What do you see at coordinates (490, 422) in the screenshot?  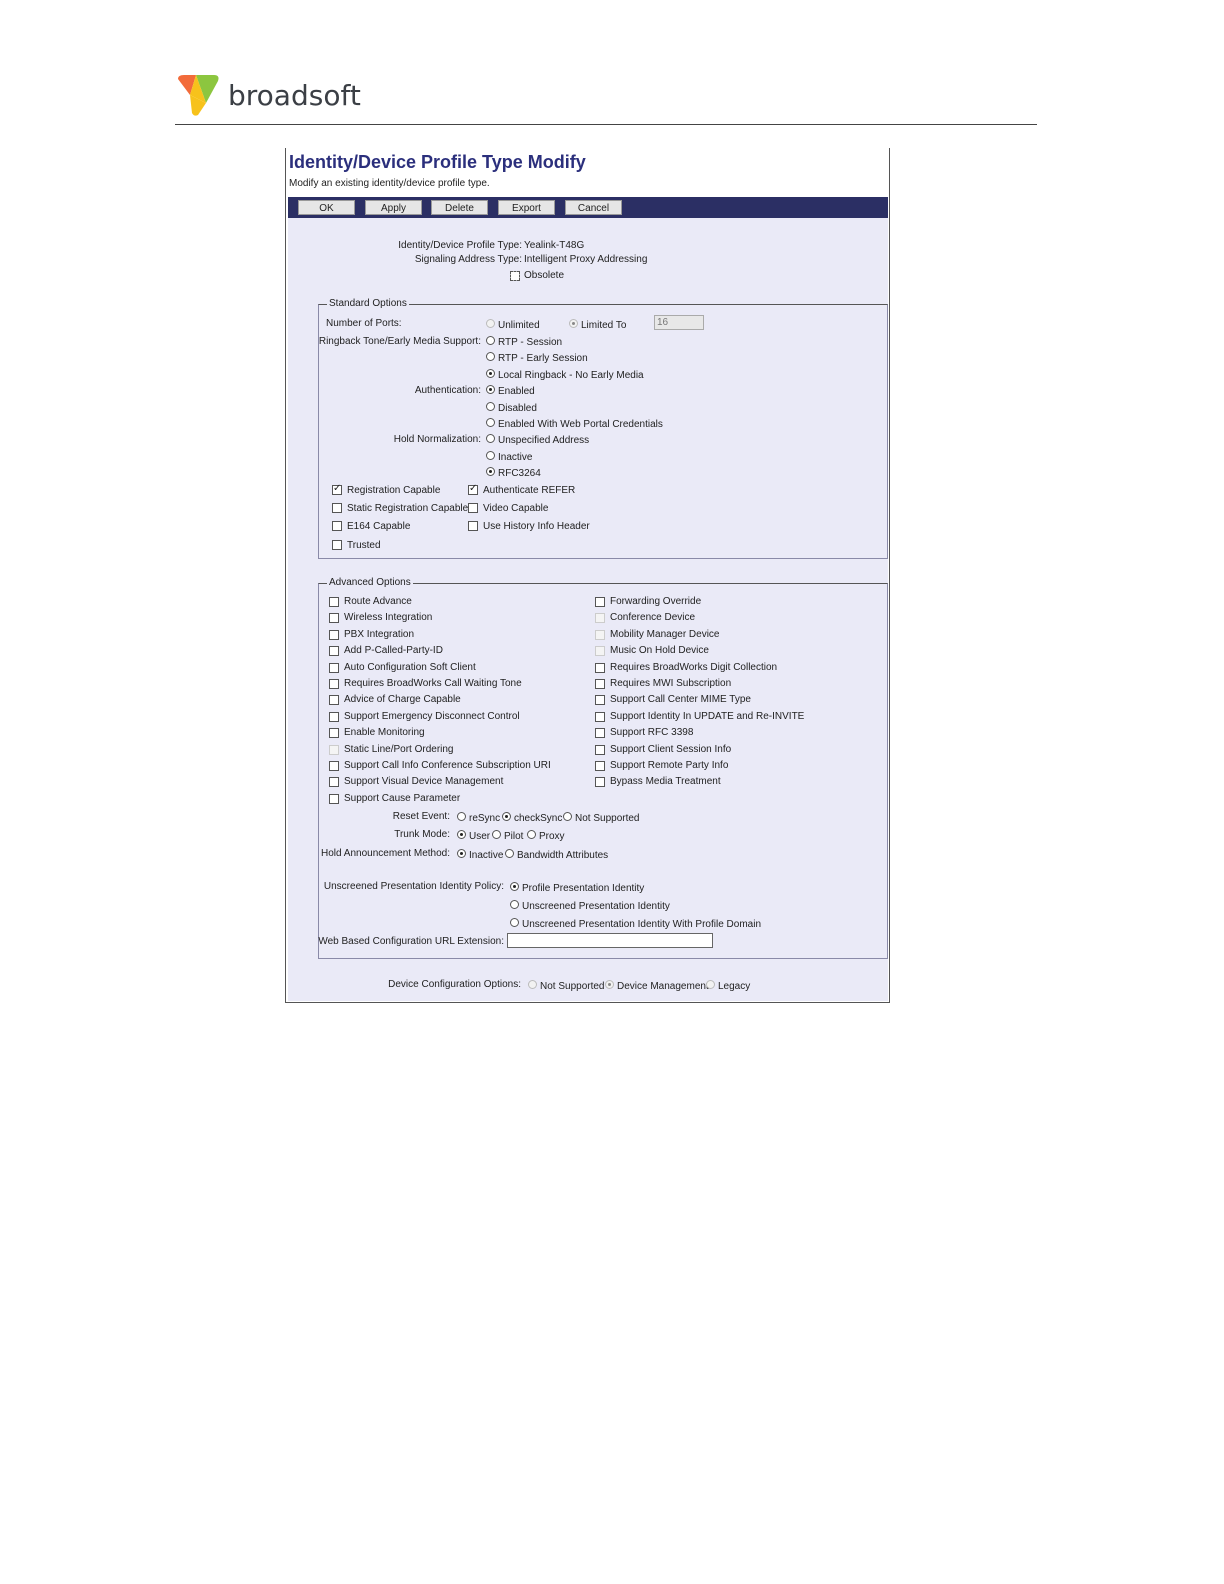 I see `auth-web-portal-radio` at bounding box center [490, 422].